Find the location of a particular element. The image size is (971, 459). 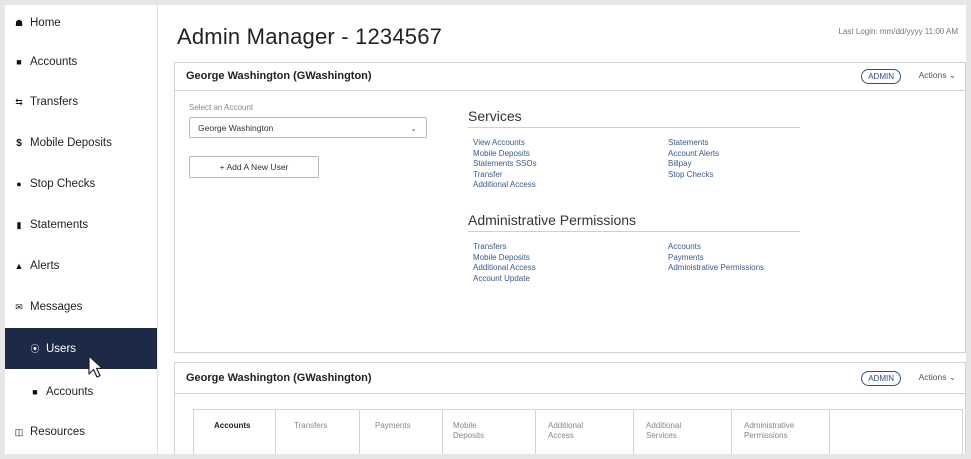

tab-empty is located at coordinates (875, 432).